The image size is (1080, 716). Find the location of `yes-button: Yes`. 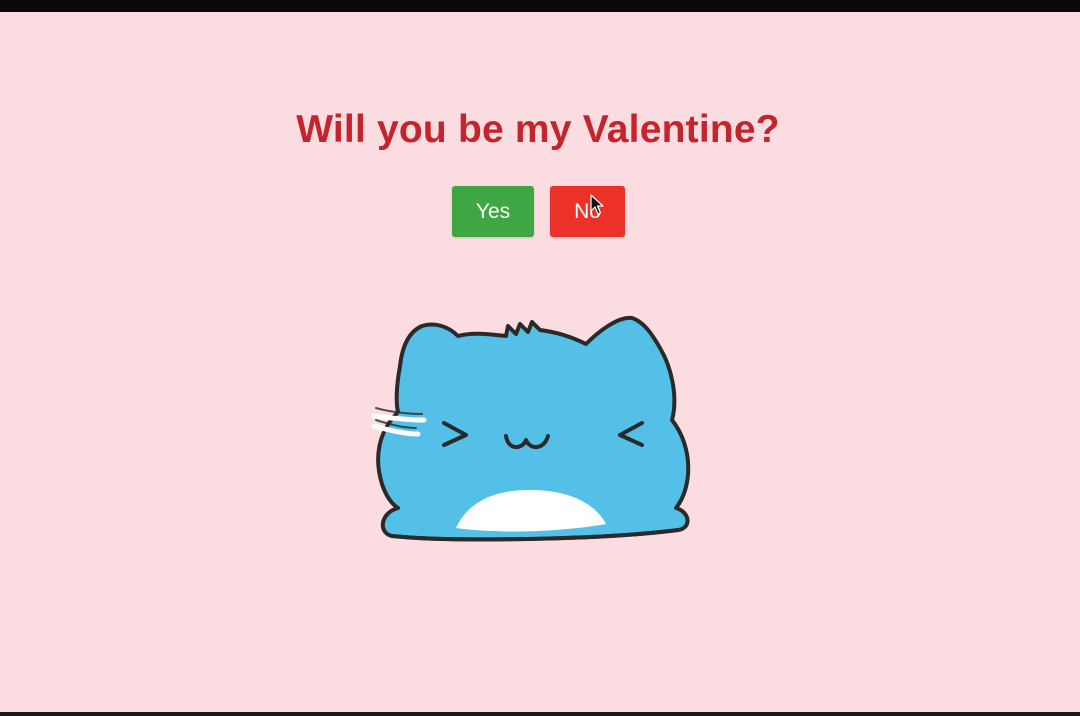

yes-button: Yes is located at coordinates (493, 211).